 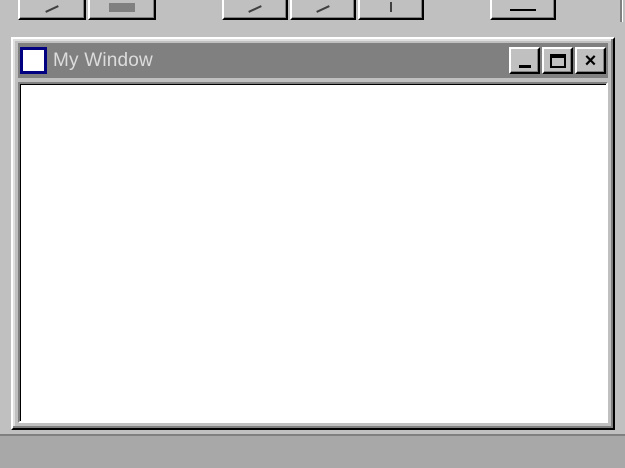 I want to click on window-title: My Window, so click(x=103, y=60).